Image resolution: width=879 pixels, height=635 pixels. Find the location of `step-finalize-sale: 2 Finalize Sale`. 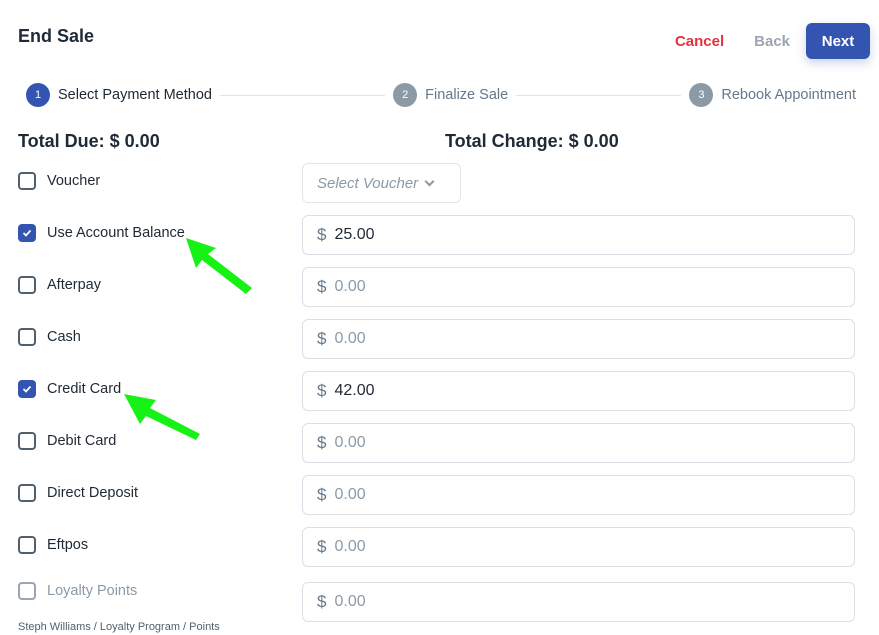

step-finalize-sale: 2 Finalize Sale is located at coordinates (450, 95).